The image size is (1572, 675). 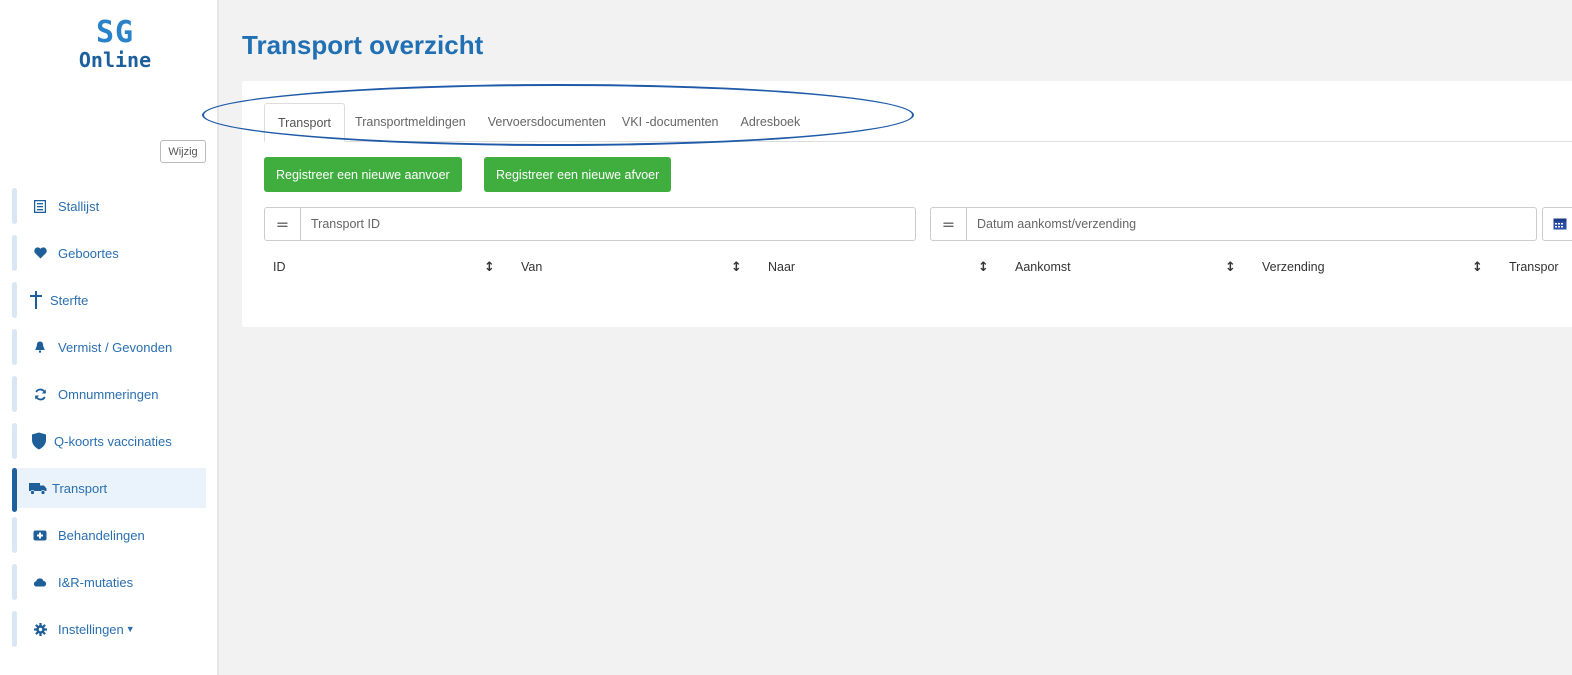 What do you see at coordinates (1534, 267) in the screenshot?
I see `column-header-transport: Transpor` at bounding box center [1534, 267].